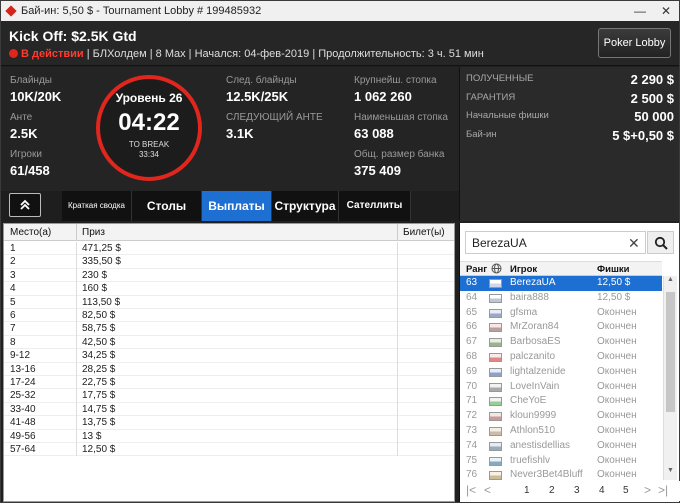 This screenshot has width=680, height=503. I want to click on scroll-up-icon: ▲, so click(670, 282).